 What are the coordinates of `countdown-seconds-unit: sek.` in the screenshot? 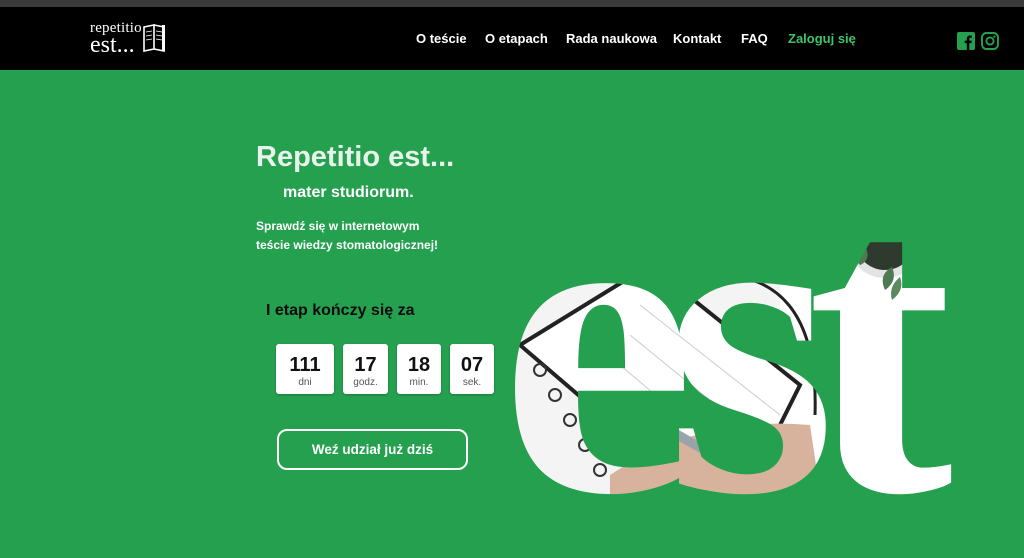 It's located at (472, 382).